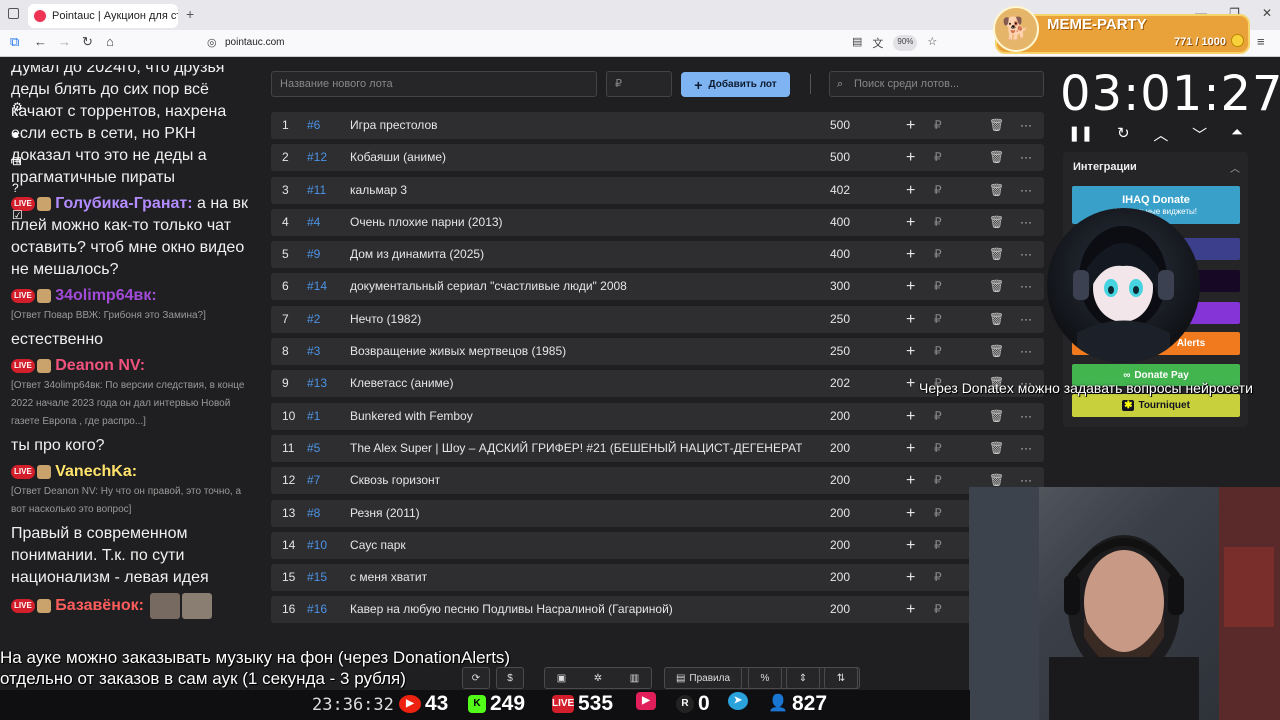 This screenshot has width=1280, height=720. What do you see at coordinates (576, 545) in the screenshot?
I see `lot-name: Саус парк` at bounding box center [576, 545].